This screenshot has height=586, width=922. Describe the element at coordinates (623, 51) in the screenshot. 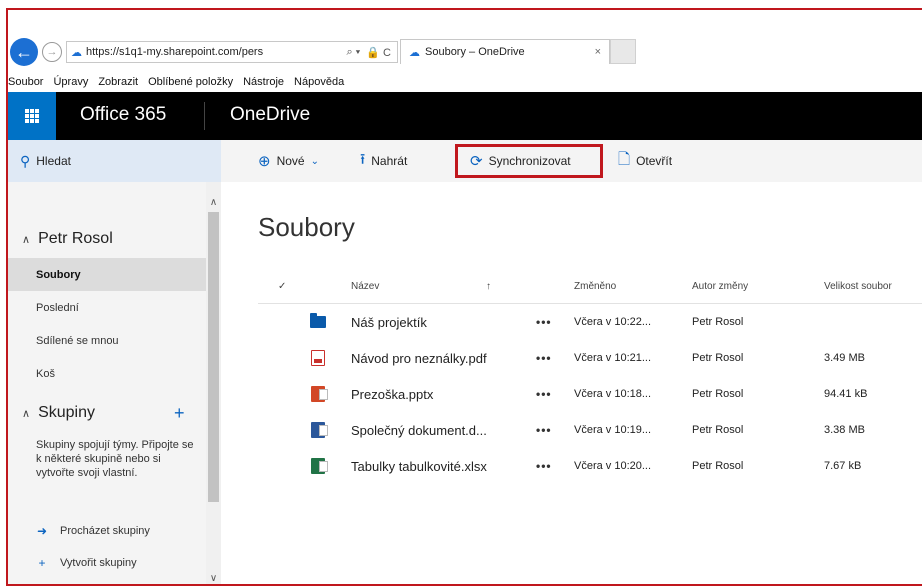

I see `new-tab-button` at that location.